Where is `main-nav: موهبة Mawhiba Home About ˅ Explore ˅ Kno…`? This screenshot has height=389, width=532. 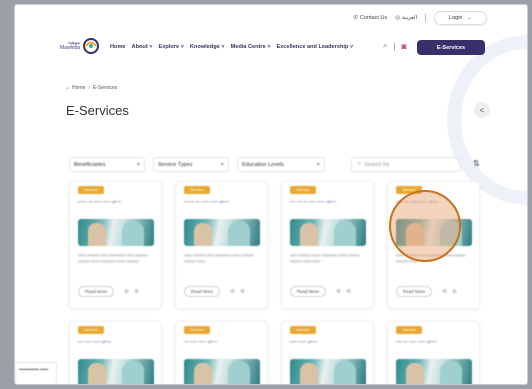 main-nav: موهبة Mawhiba Home About ˅ Explore ˅ Kno… is located at coordinates (271, 49).